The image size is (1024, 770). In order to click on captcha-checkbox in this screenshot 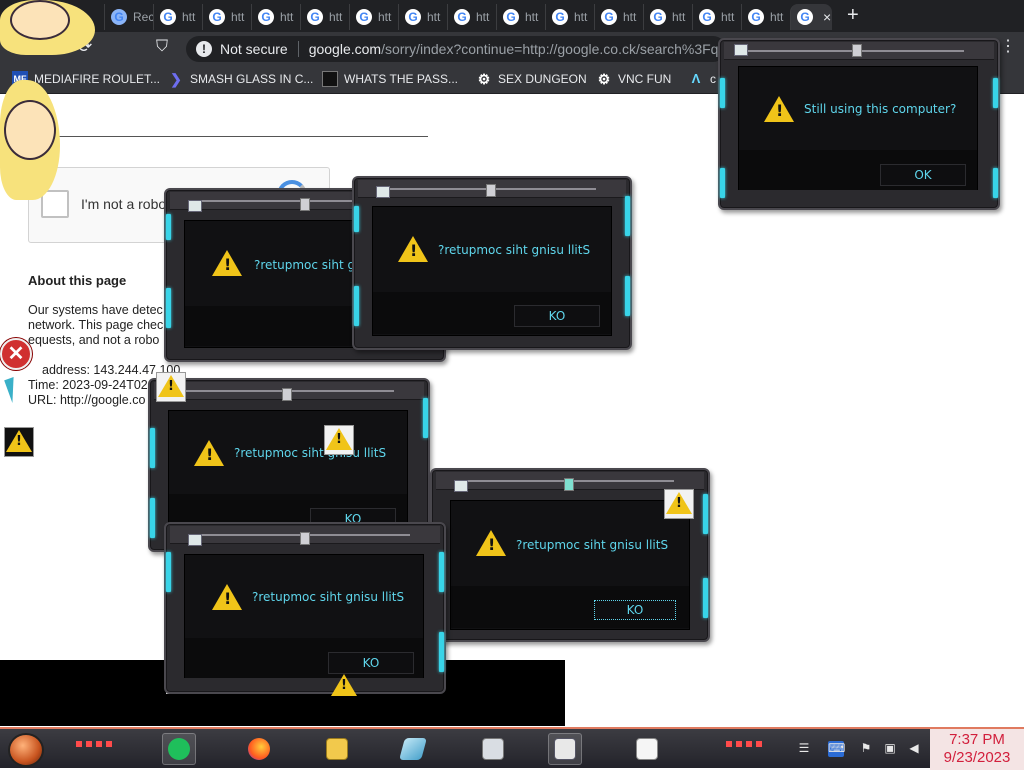, I will do `click(55, 204)`.